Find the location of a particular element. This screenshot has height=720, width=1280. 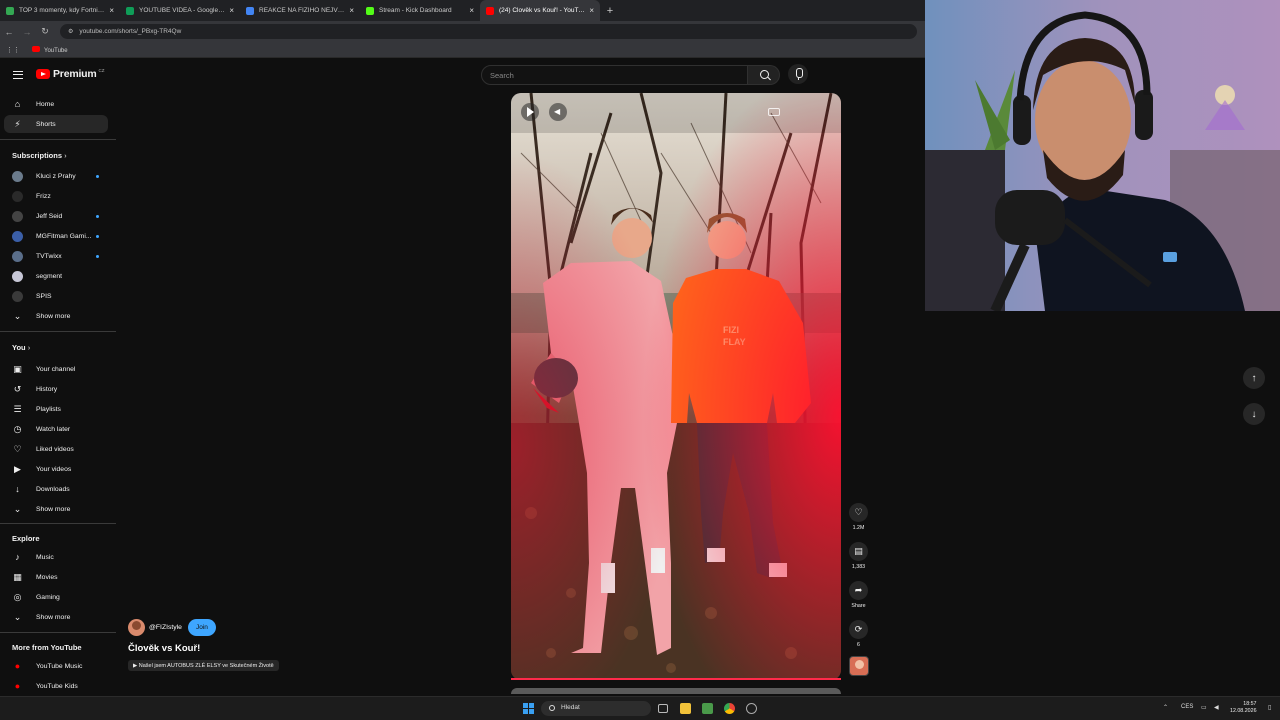

search-button is located at coordinates (764, 75).